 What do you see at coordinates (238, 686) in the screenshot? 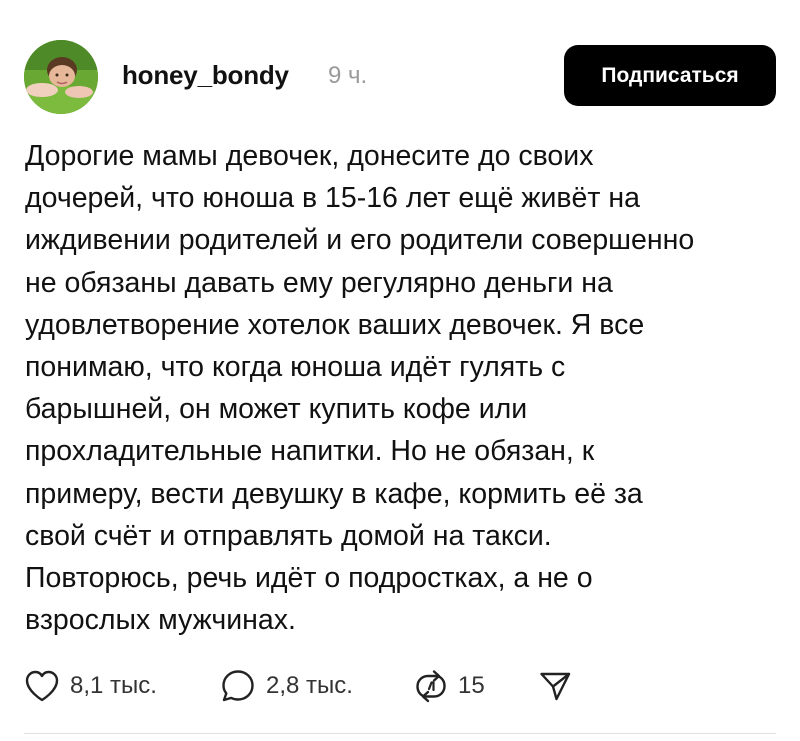
I see `comment-bubble-icon` at bounding box center [238, 686].